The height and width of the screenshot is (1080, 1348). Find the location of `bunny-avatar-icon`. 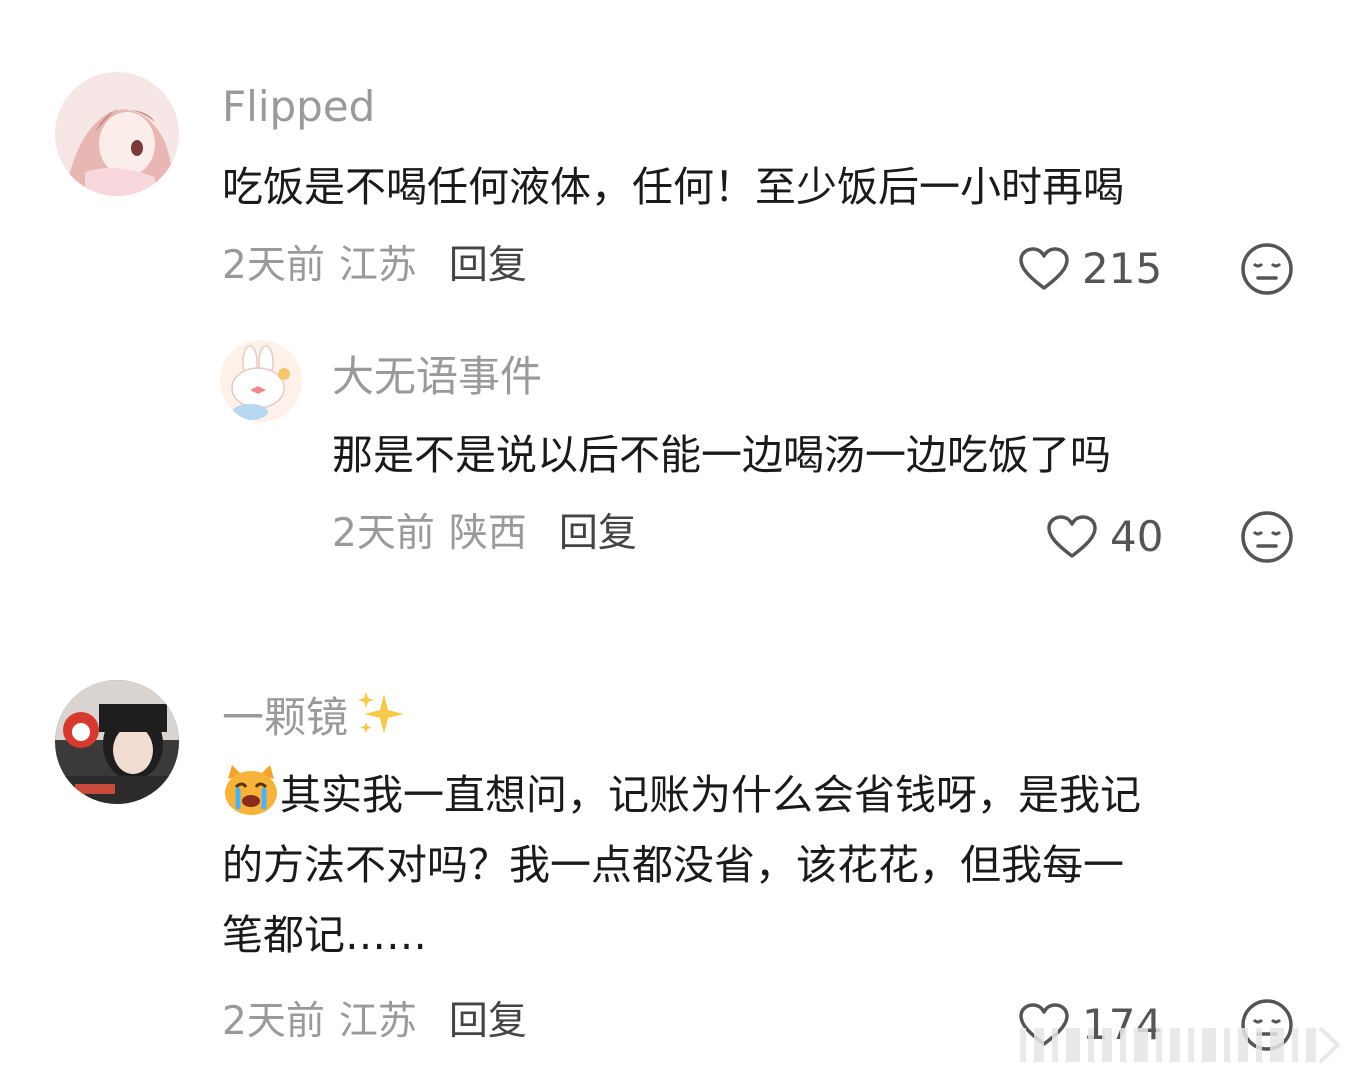

bunny-avatar-icon is located at coordinates (261, 381).